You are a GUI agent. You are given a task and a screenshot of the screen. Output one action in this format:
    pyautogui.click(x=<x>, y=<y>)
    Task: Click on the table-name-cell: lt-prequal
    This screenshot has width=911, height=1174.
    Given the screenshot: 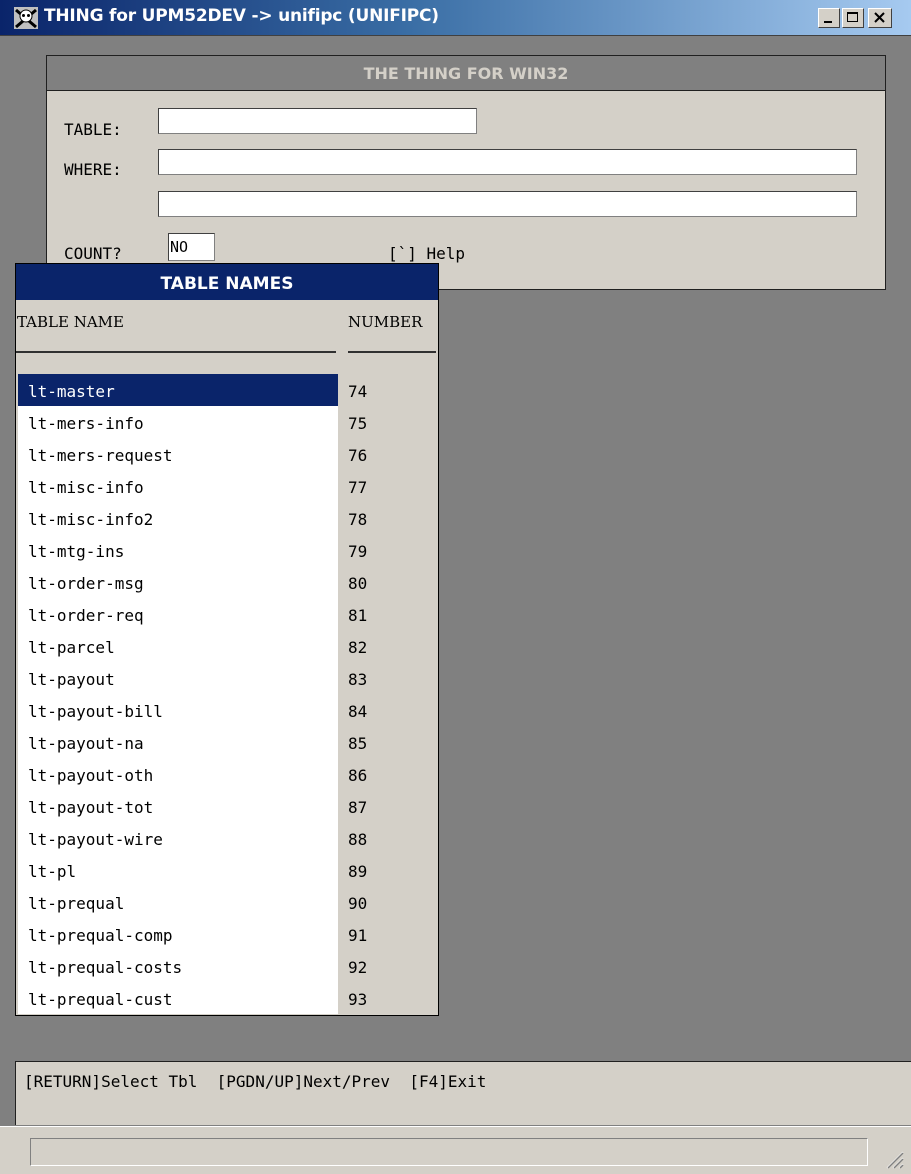 What is the action you would take?
    pyautogui.click(x=178, y=902)
    